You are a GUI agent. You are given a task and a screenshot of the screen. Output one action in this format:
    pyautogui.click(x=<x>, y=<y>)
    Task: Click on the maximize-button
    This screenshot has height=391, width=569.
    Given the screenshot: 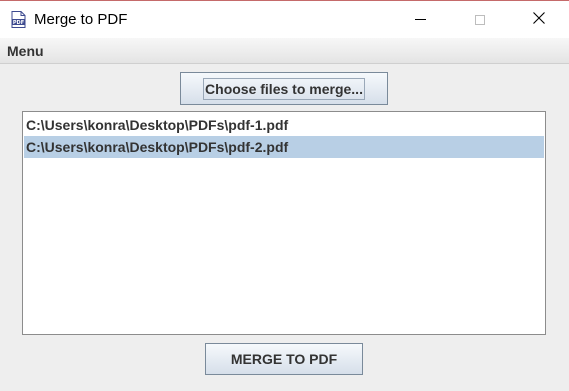 What is the action you would take?
    pyautogui.click(x=480, y=19)
    